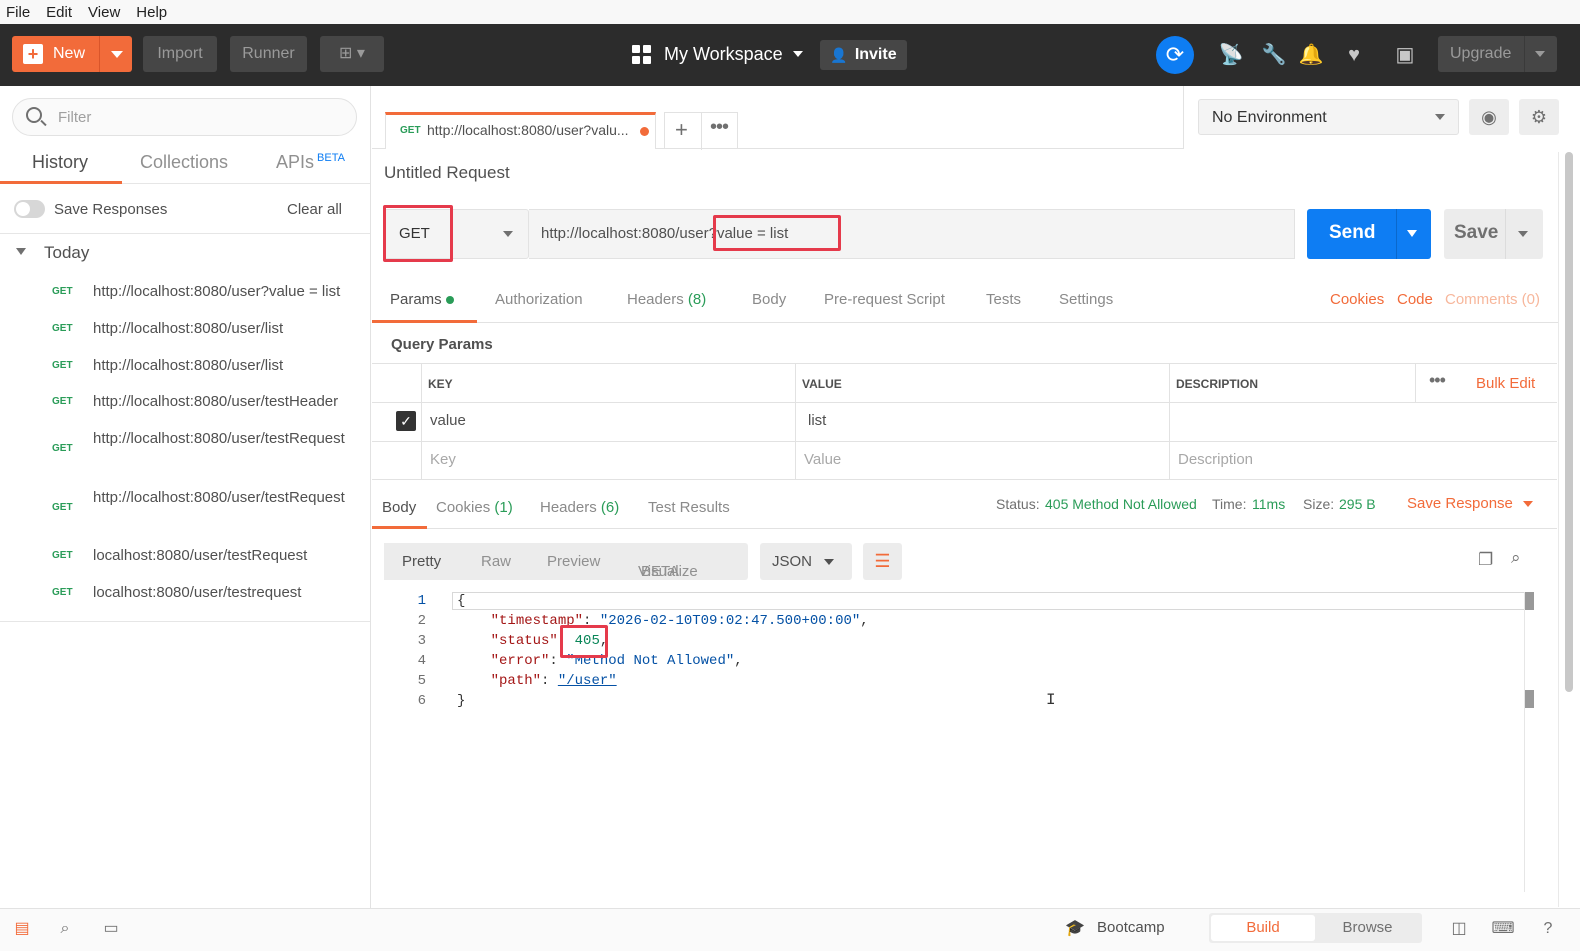 The image size is (1580, 951). I want to click on menu-help: Help, so click(151, 12).